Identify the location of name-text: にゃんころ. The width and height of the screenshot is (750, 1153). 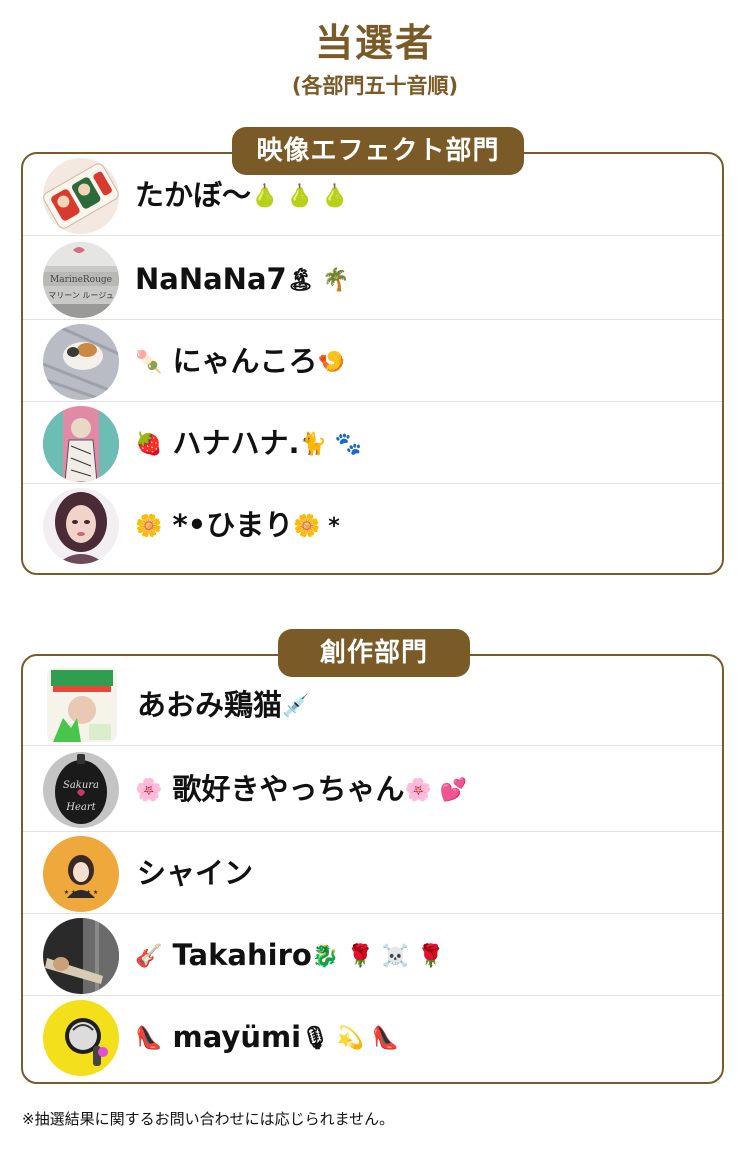
(245, 361).